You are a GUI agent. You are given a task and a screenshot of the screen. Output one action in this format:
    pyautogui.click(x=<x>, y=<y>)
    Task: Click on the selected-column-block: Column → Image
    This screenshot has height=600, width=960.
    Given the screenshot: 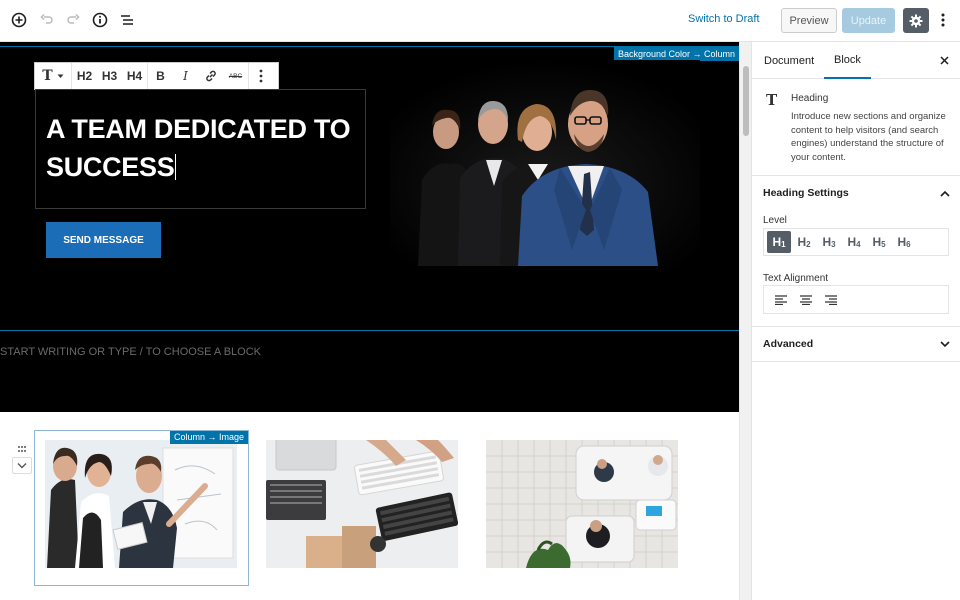 What is the action you would take?
    pyautogui.click(x=141, y=508)
    